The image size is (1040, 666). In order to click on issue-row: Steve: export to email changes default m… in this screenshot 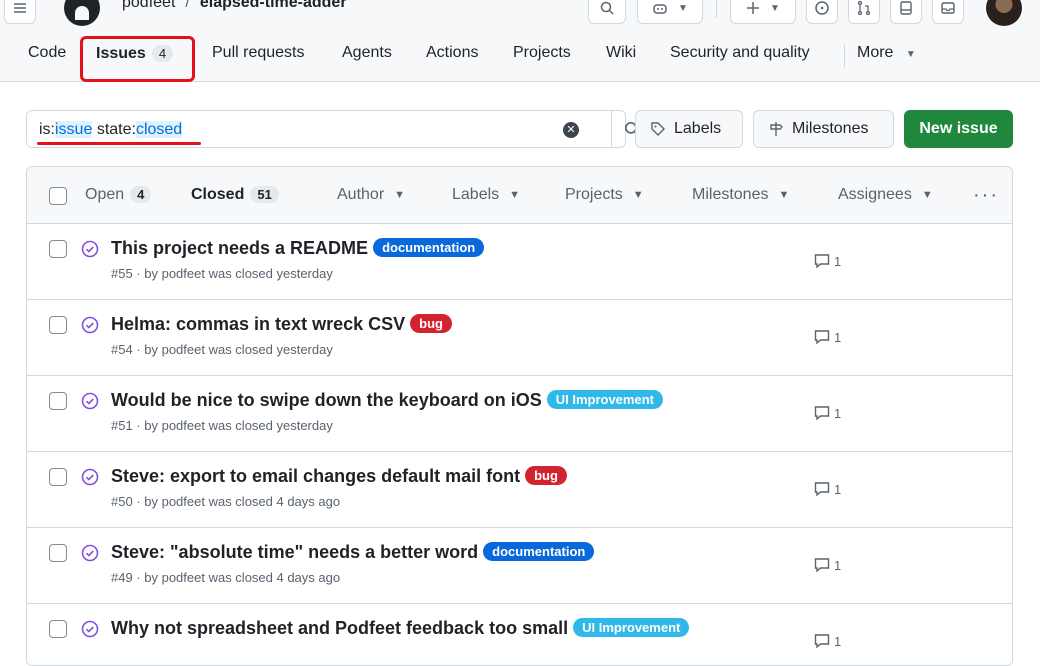, I will do `click(519, 490)`.